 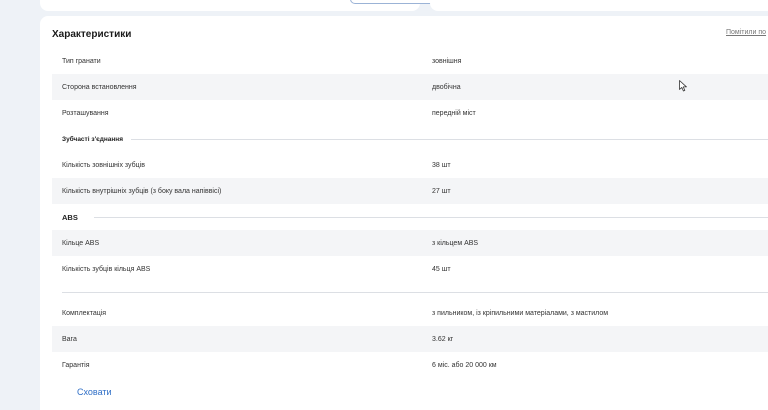 I want to click on spec-row-grenade-type: Тип гранати зовнішня, so click(x=410, y=61).